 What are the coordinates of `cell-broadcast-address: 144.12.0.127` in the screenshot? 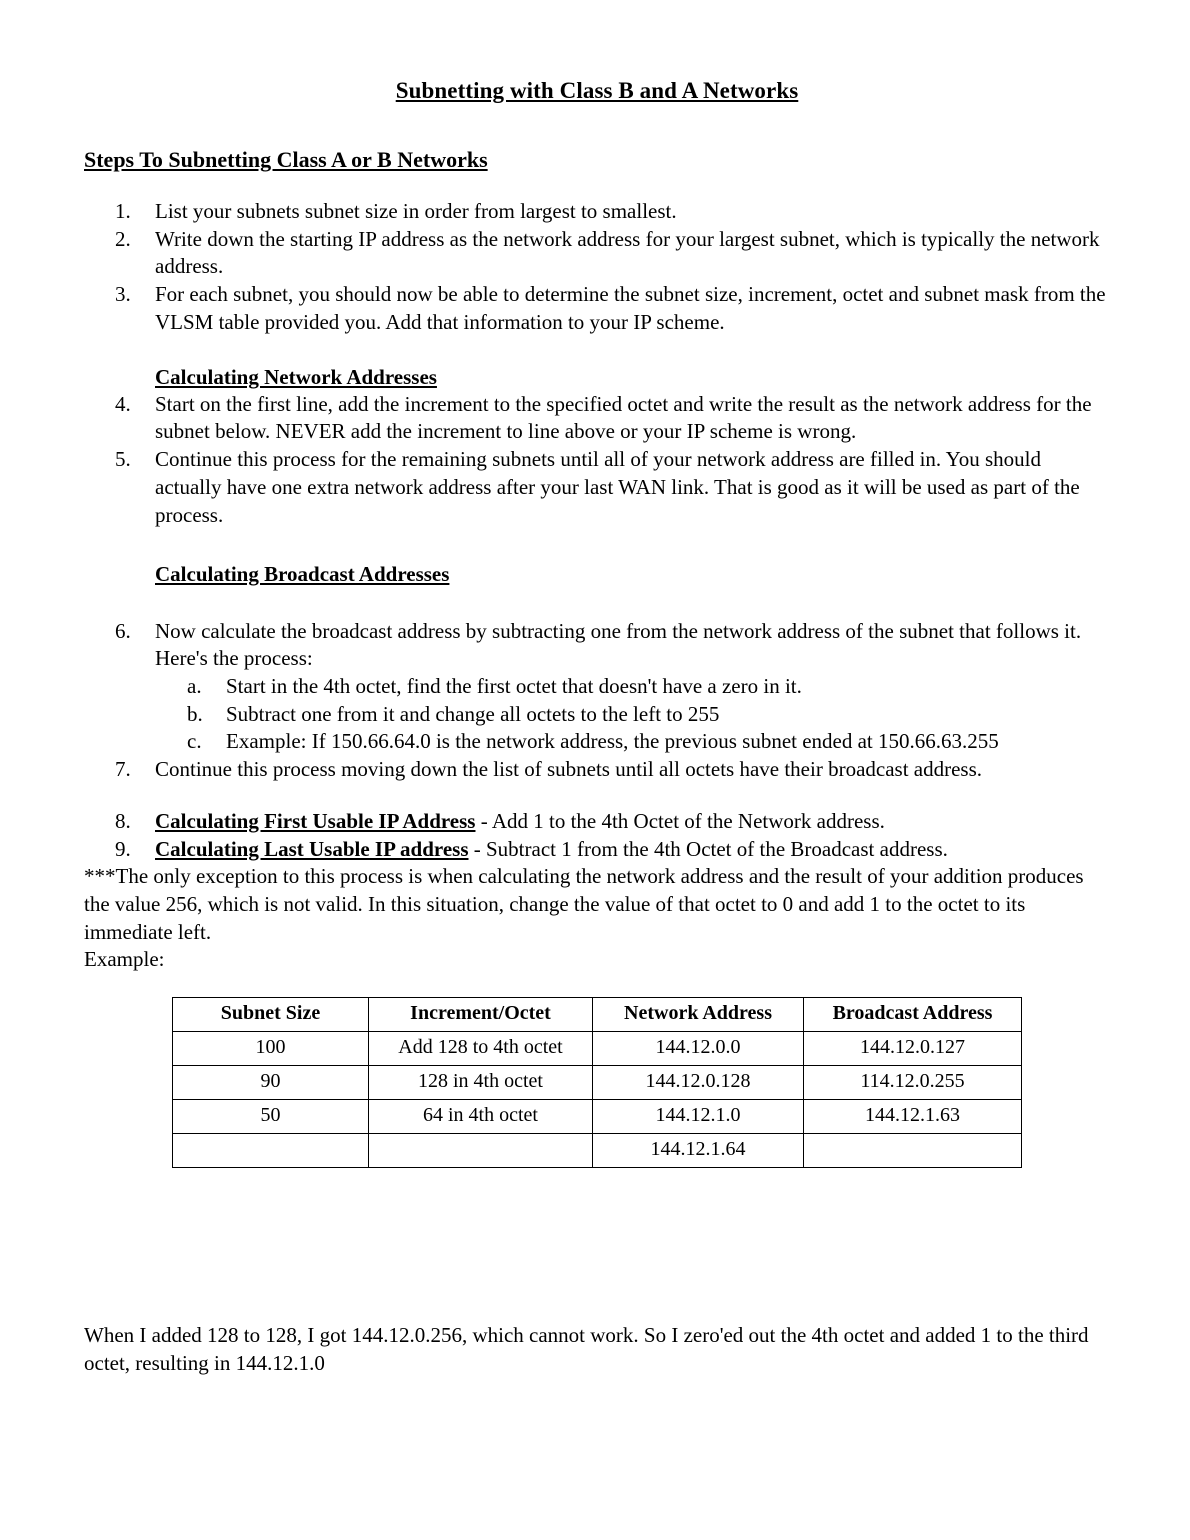 It's located at (912, 1049).